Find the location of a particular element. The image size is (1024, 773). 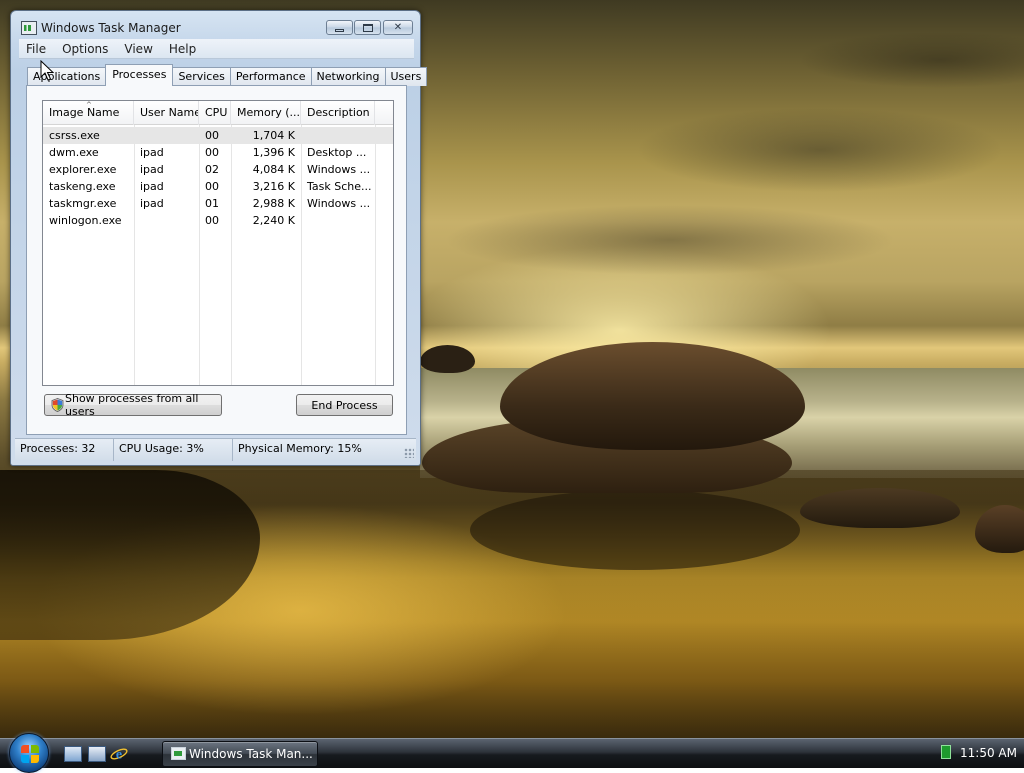

cell-image-name: taskeng.exe is located at coordinates (82, 186).